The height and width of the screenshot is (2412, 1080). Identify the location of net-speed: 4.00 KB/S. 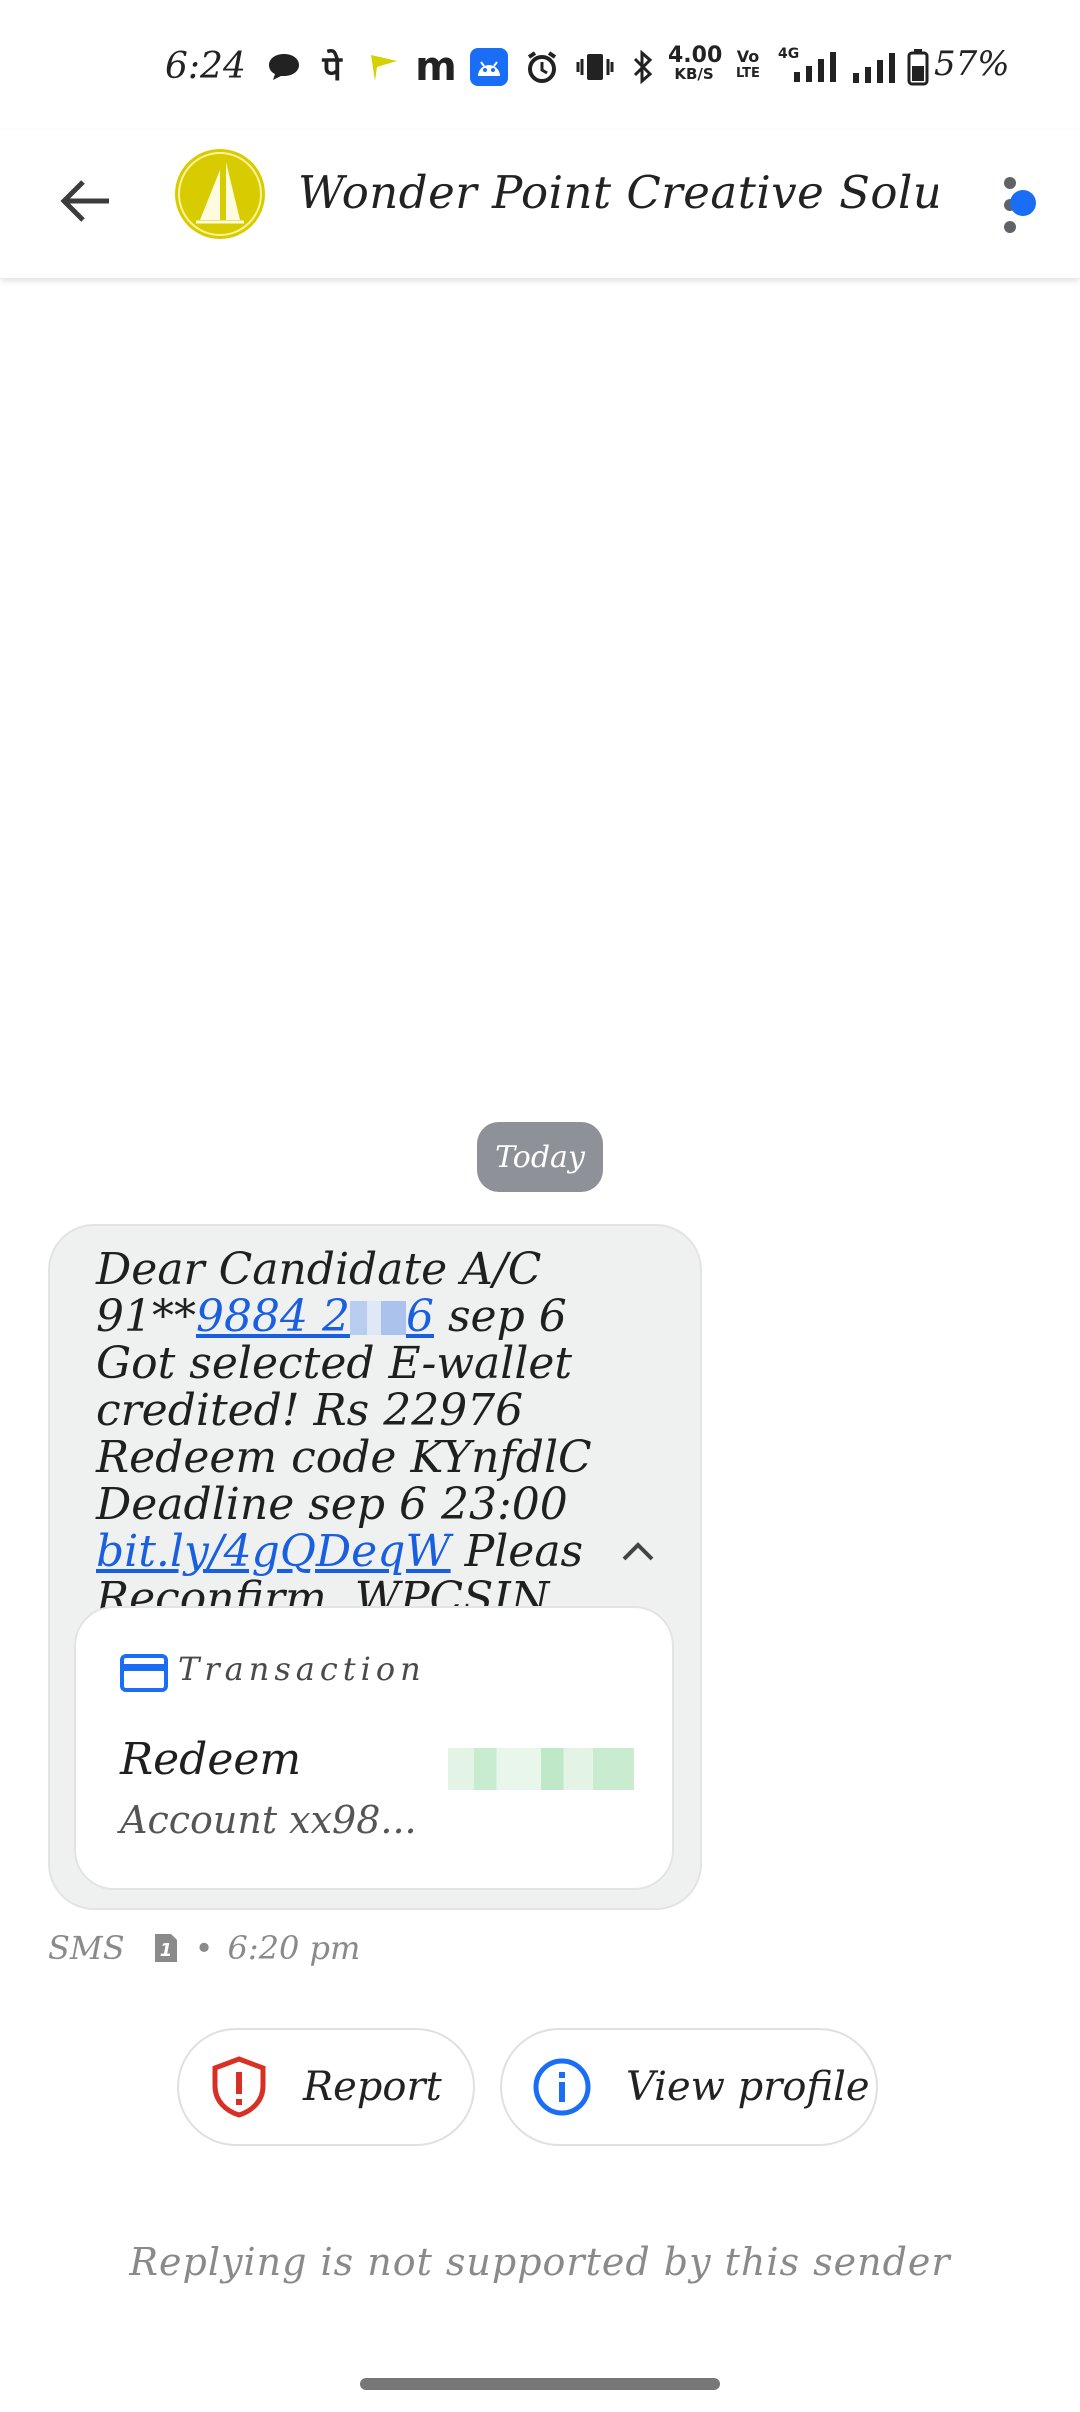
(695, 63).